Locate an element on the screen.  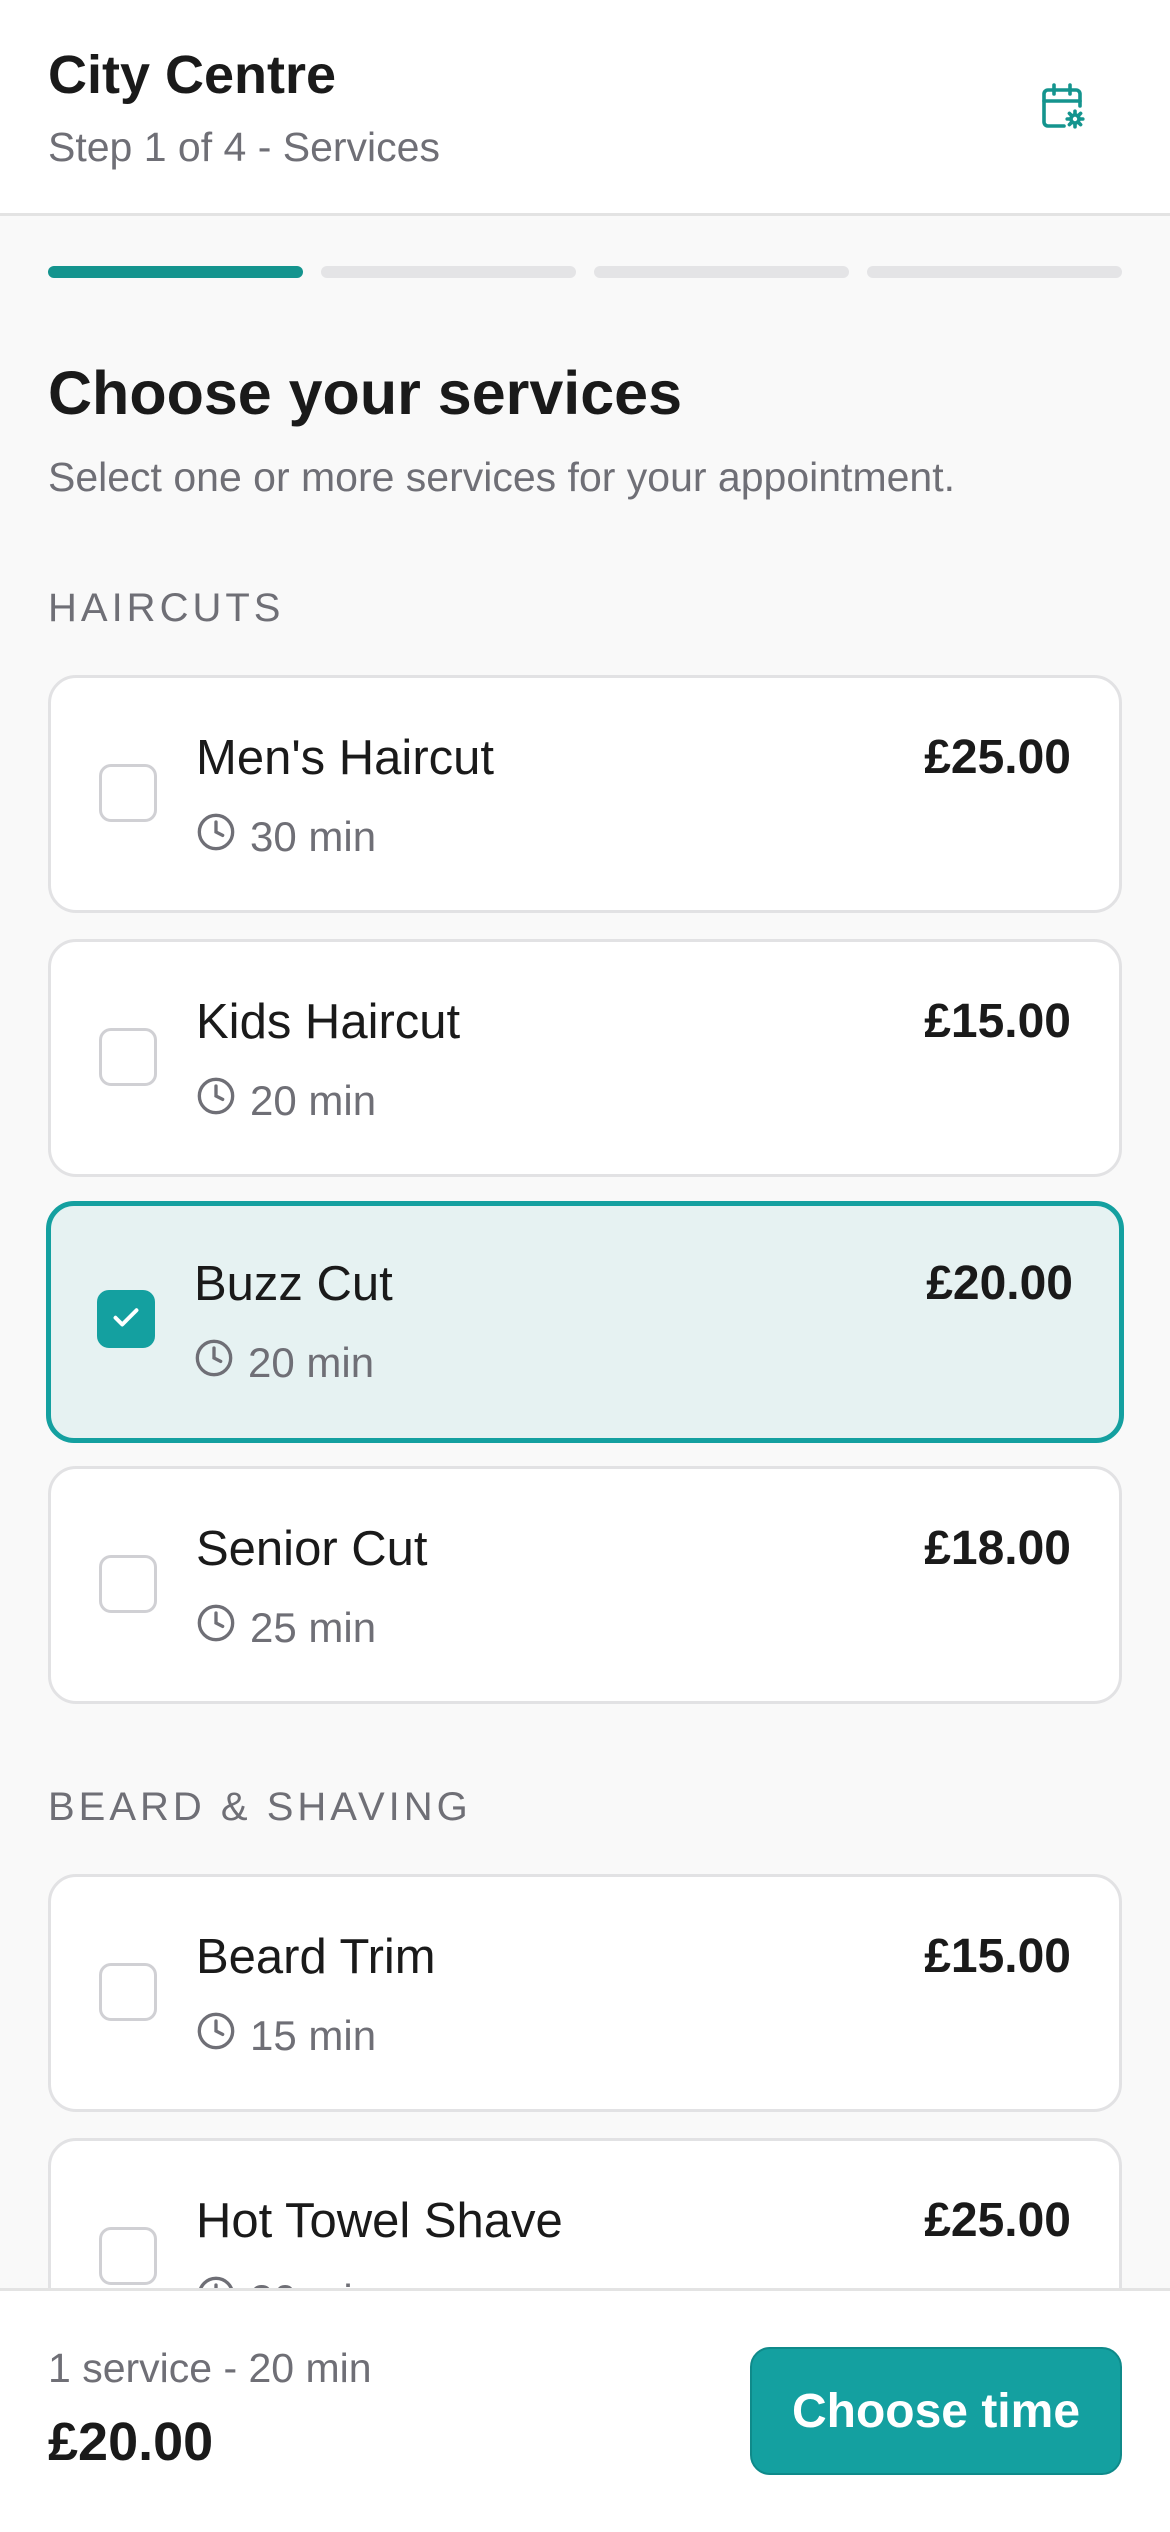
app-header: City Centre Step 1 of 4 - Services is located at coordinates (585, 108).